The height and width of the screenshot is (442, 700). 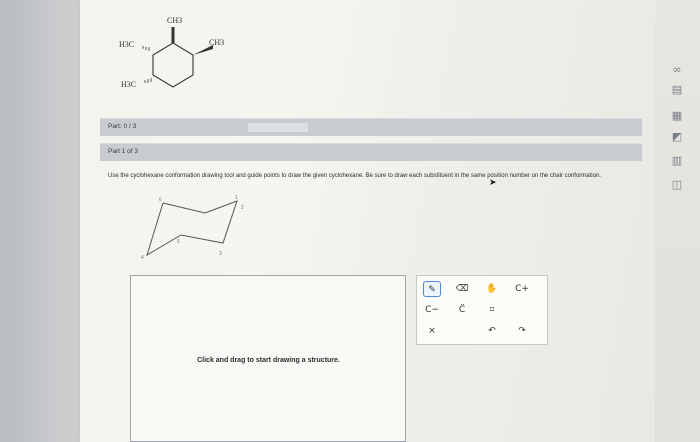 What do you see at coordinates (492, 289) in the screenshot?
I see `hand-icon: ✋` at bounding box center [492, 289].